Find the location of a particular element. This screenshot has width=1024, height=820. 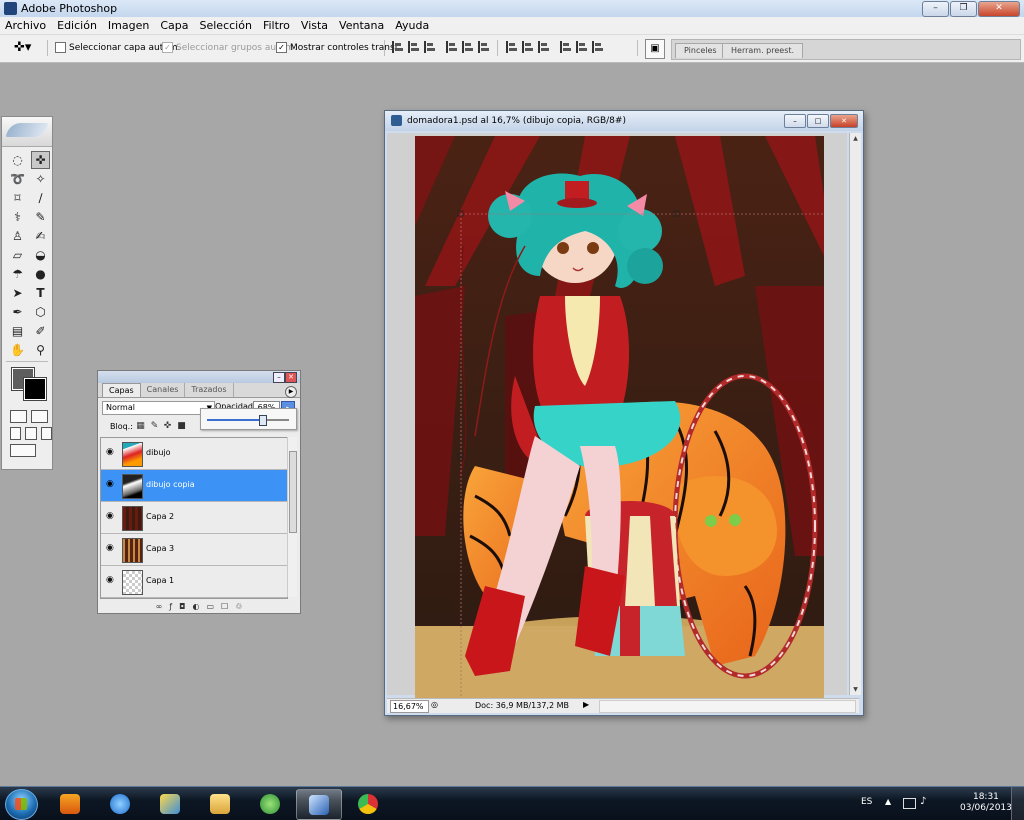

scroll-down-icon: ▼ is located at coordinates (855, 689).